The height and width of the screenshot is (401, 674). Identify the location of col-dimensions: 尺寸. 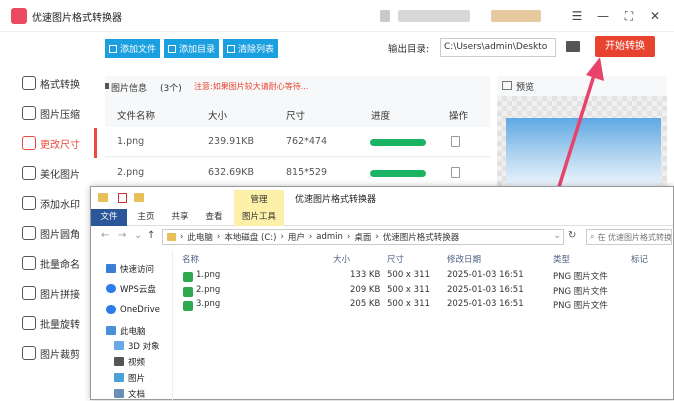
(395, 259).